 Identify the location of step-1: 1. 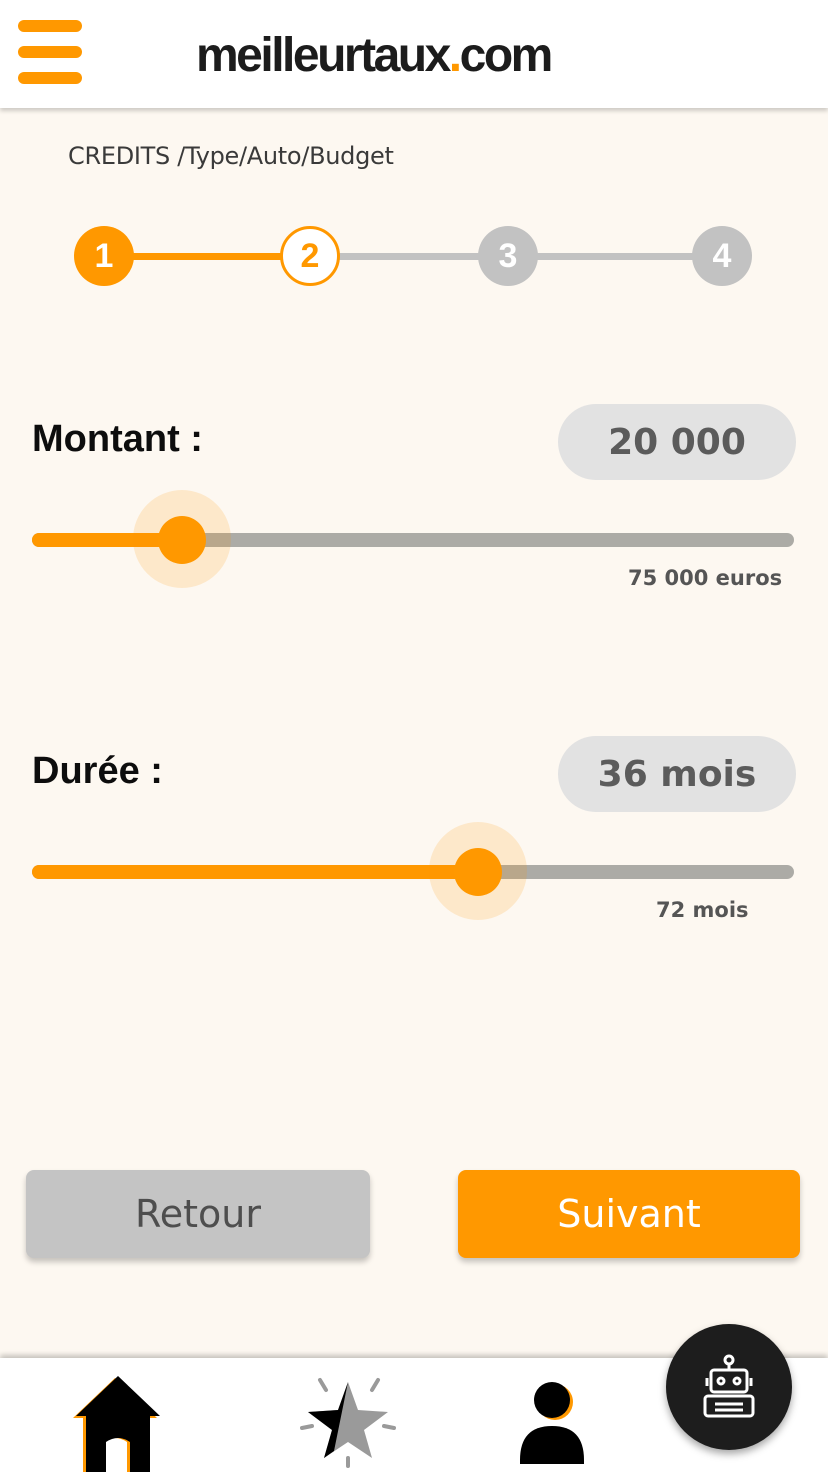
(104, 256).